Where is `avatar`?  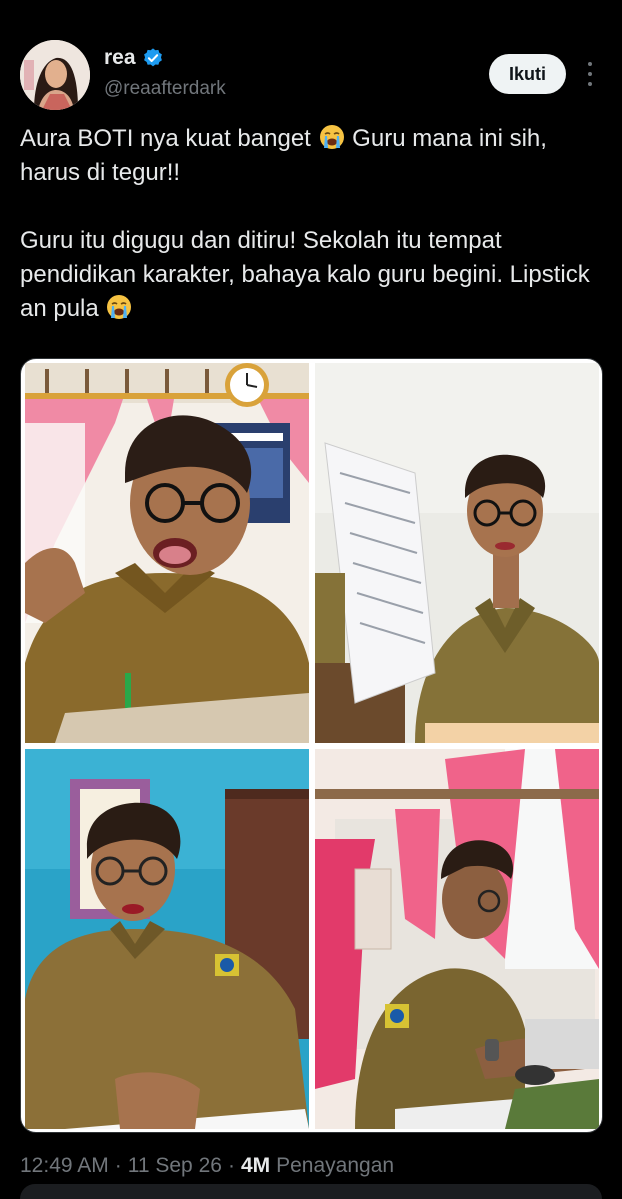
avatar is located at coordinates (55, 75).